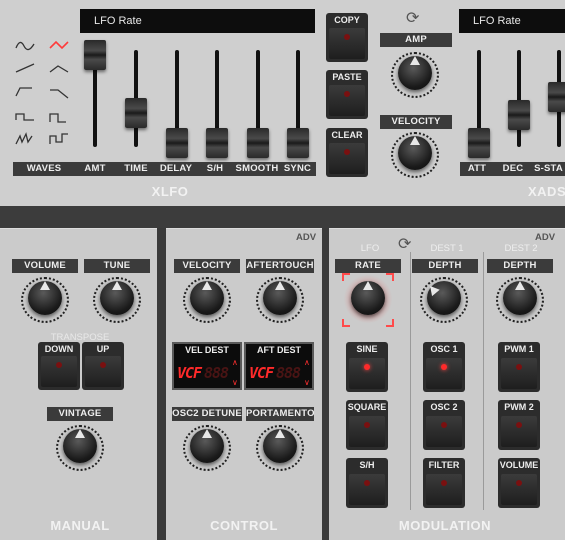 This screenshot has width=565, height=540. I want to click on clear-led, so click(347, 152).